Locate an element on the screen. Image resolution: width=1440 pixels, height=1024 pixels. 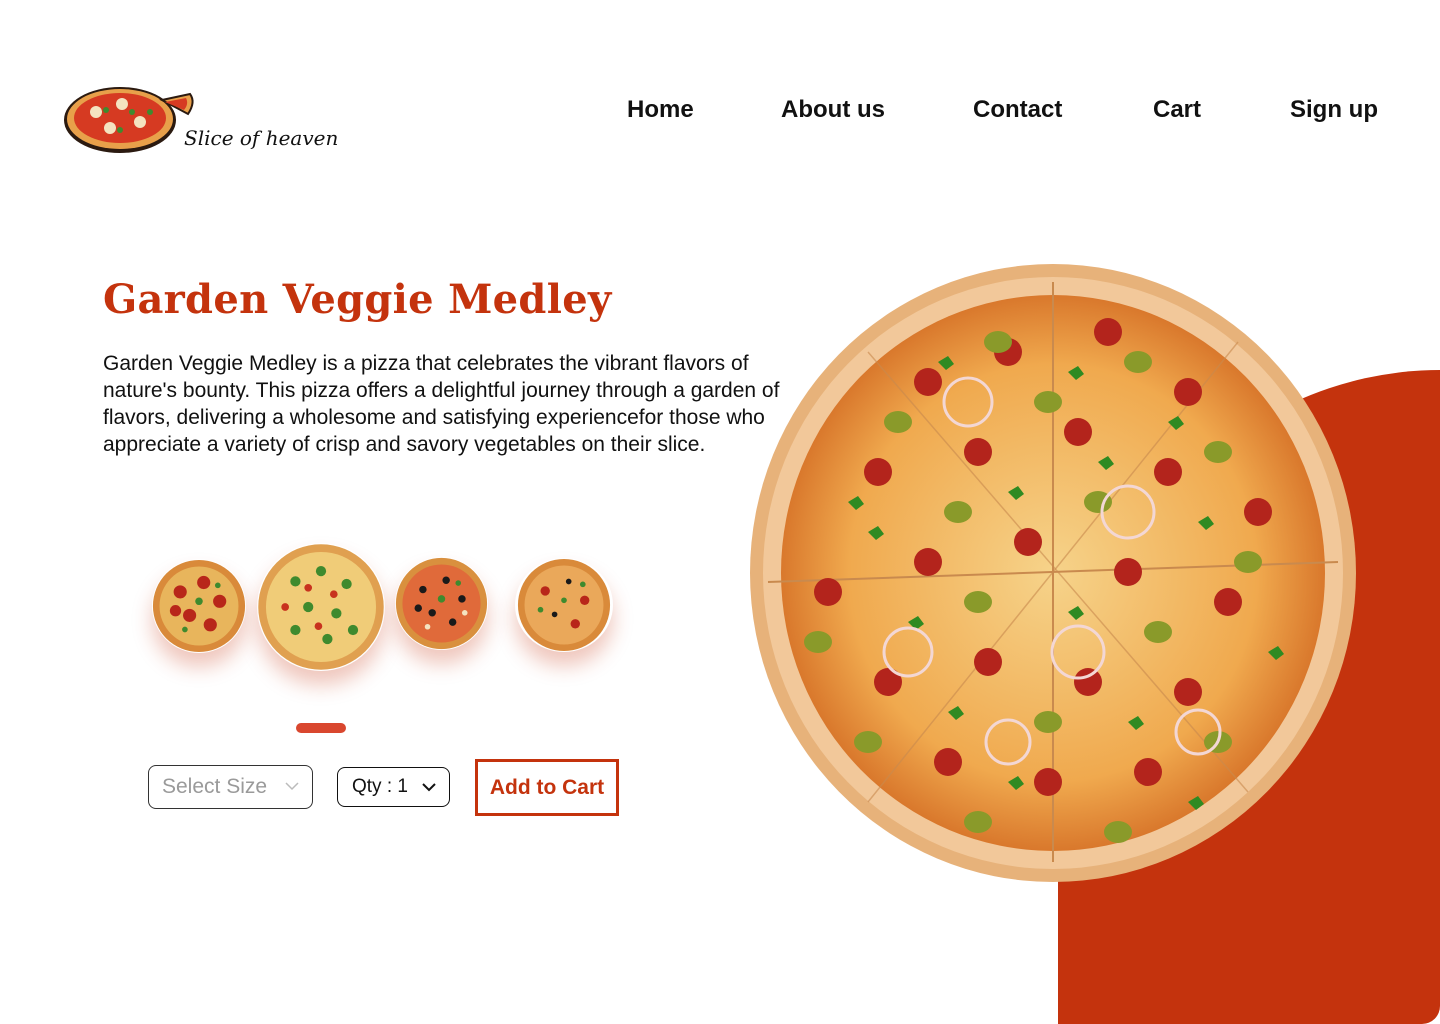
nav-contact: Contact is located at coordinates (1017, 110).